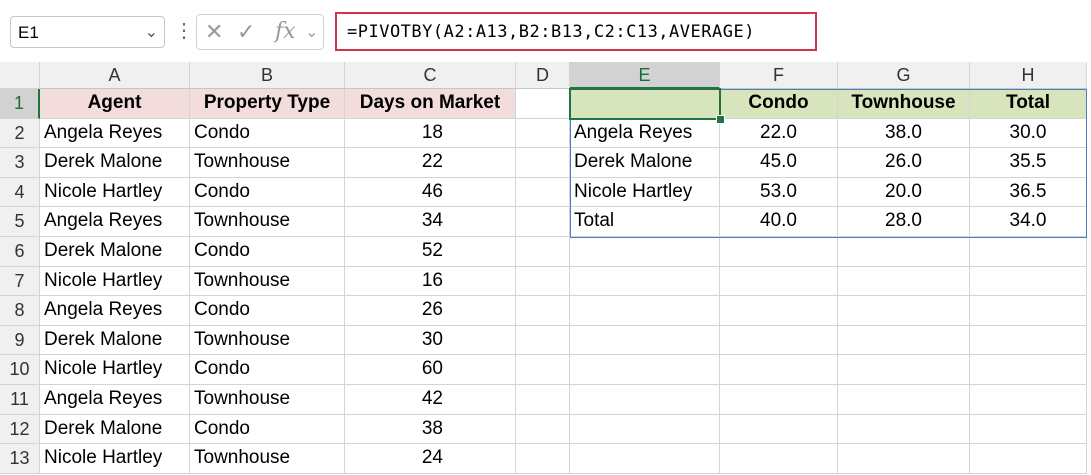 The height and width of the screenshot is (475, 1091). What do you see at coordinates (779, 222) in the screenshot?
I see `pivot-table-cell: 40.0` at bounding box center [779, 222].